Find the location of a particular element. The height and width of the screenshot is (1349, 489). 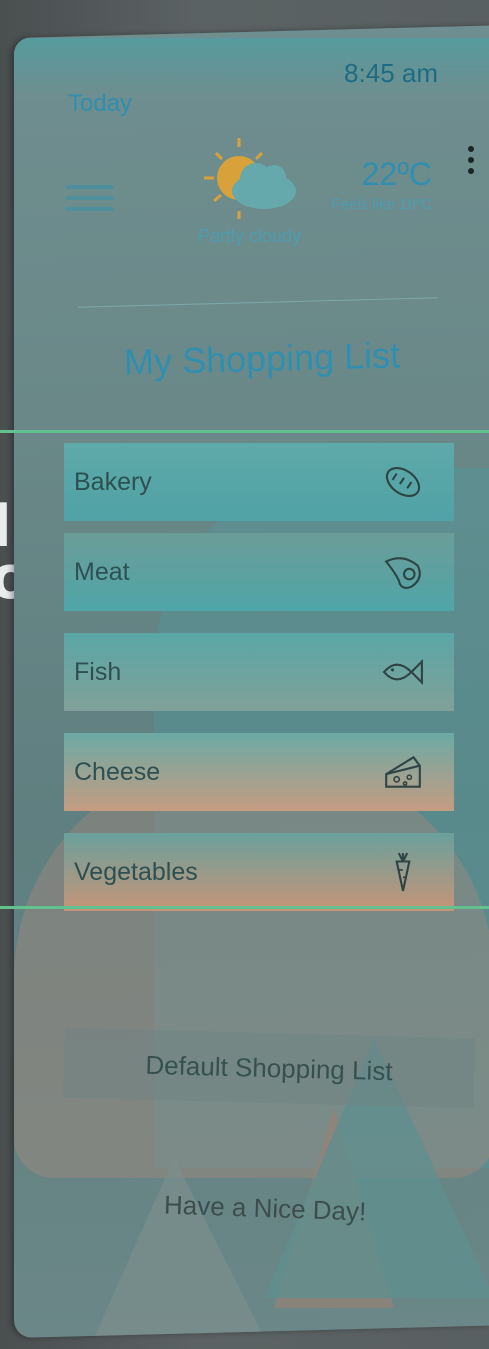

bread-icon is located at coordinates (403, 482).